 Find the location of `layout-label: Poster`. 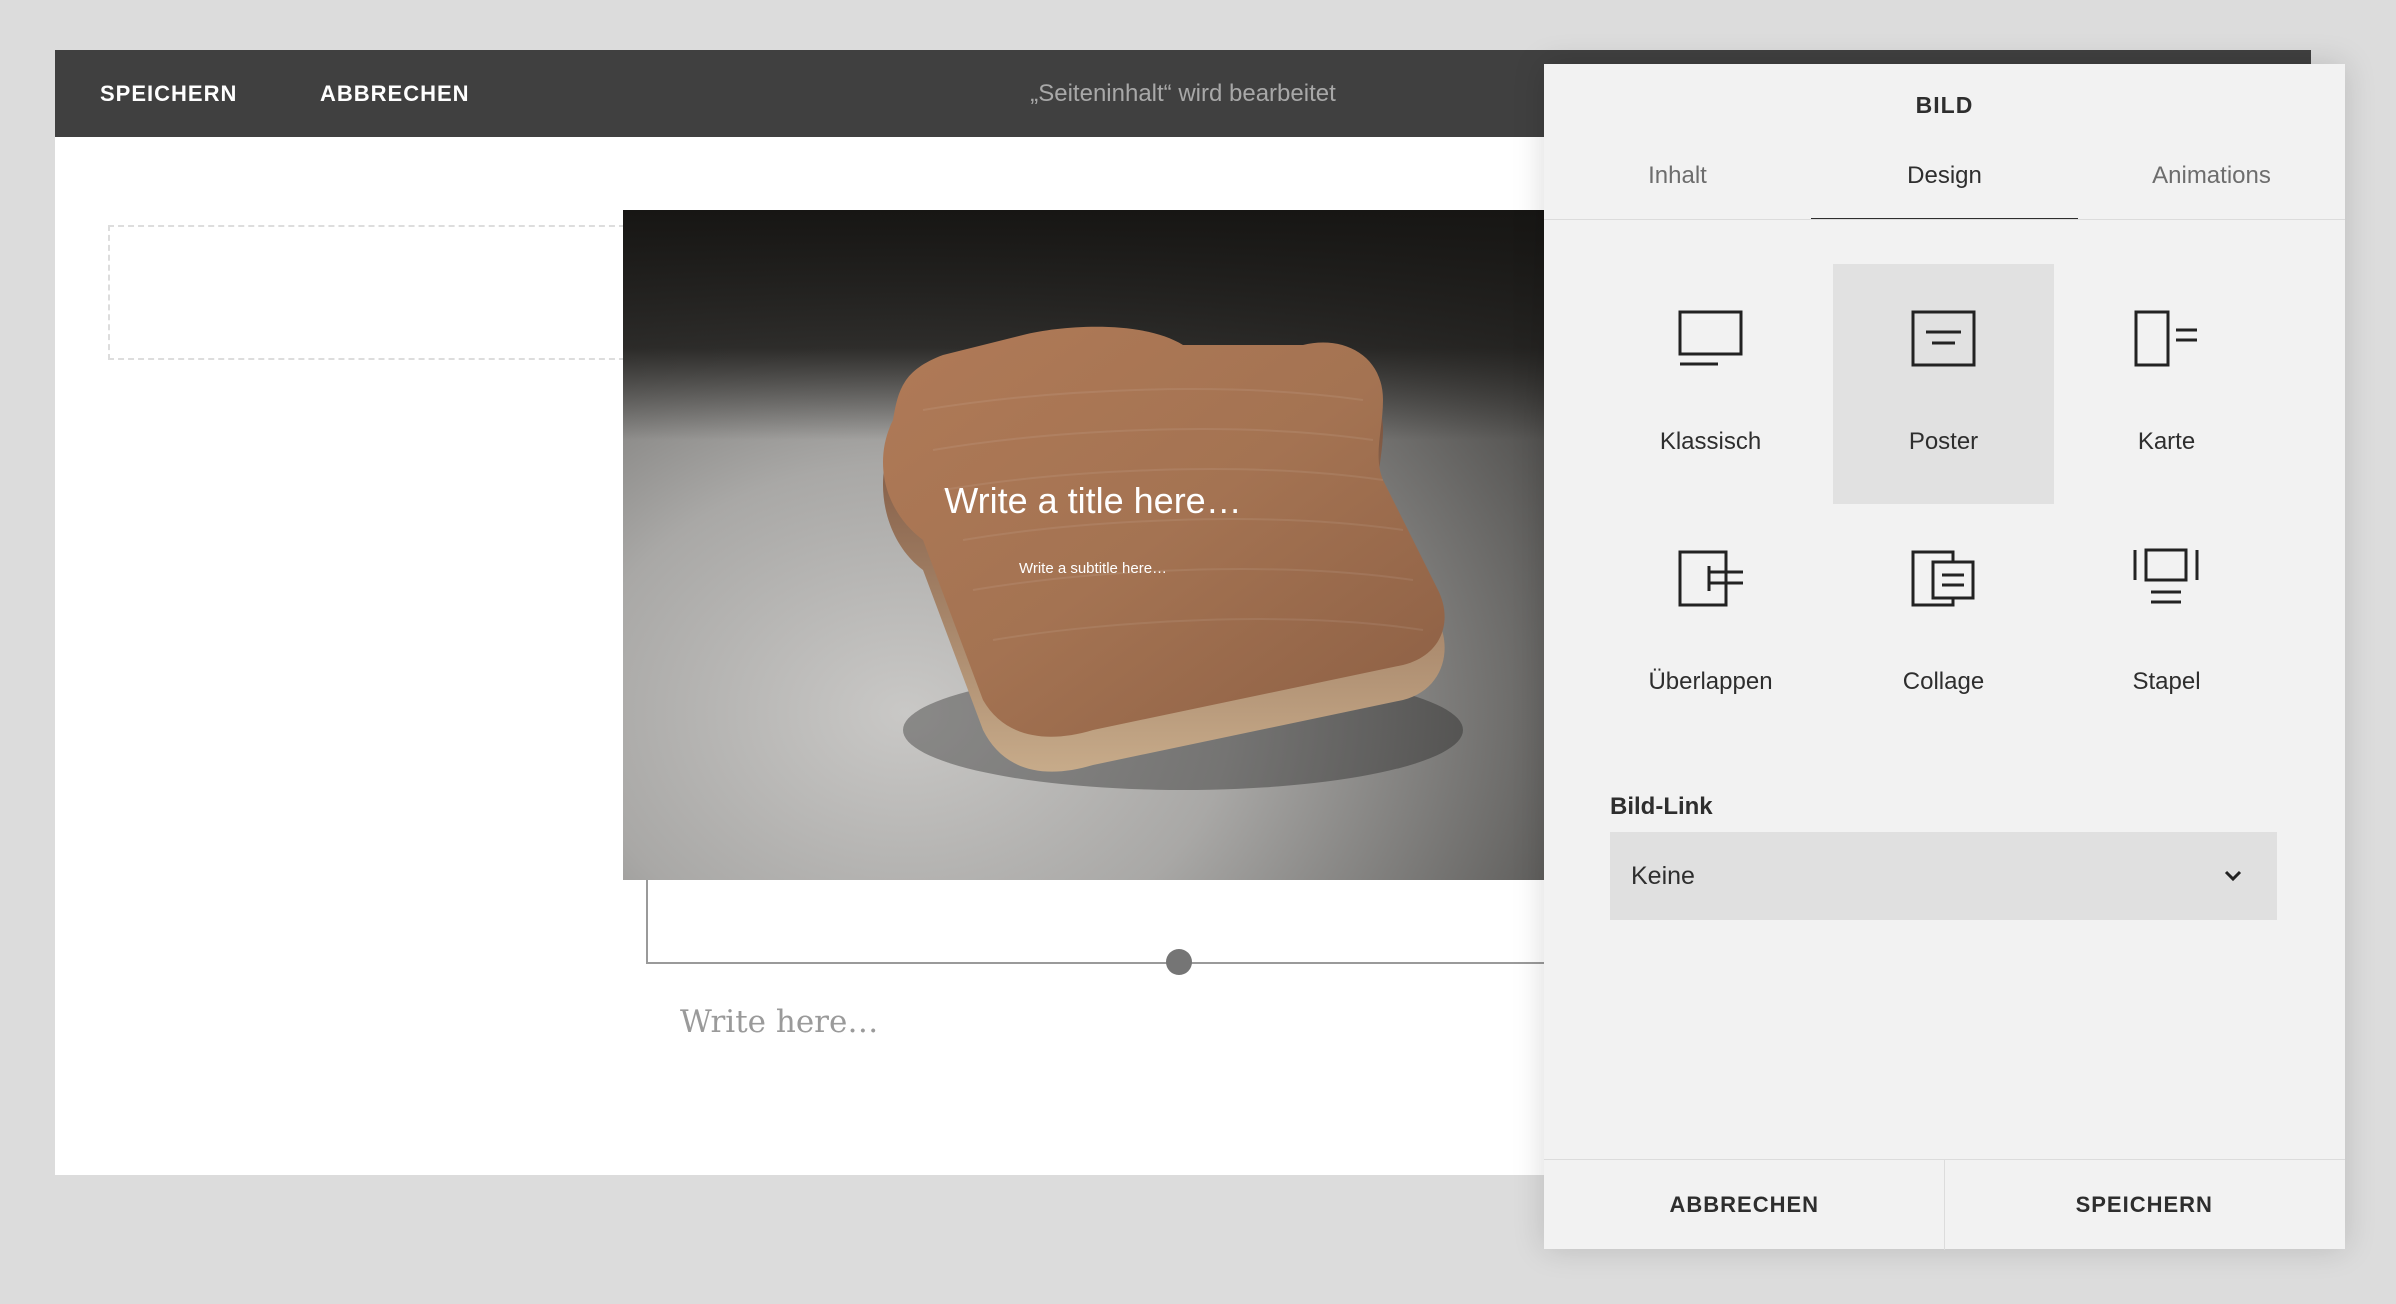

layout-label: Poster is located at coordinates (1943, 441).